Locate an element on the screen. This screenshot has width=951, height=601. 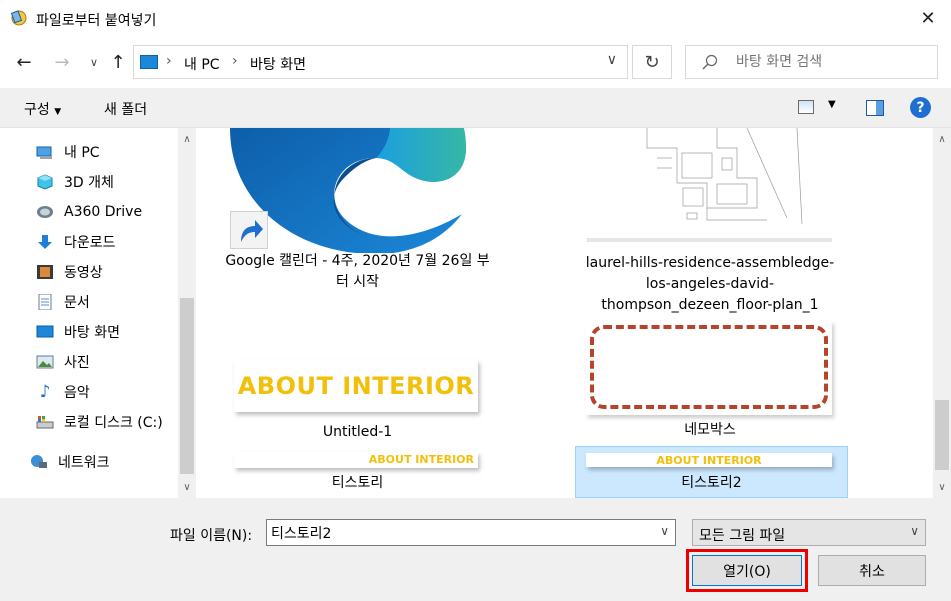
nav-item-label: 3D 개체 is located at coordinates (89, 183).